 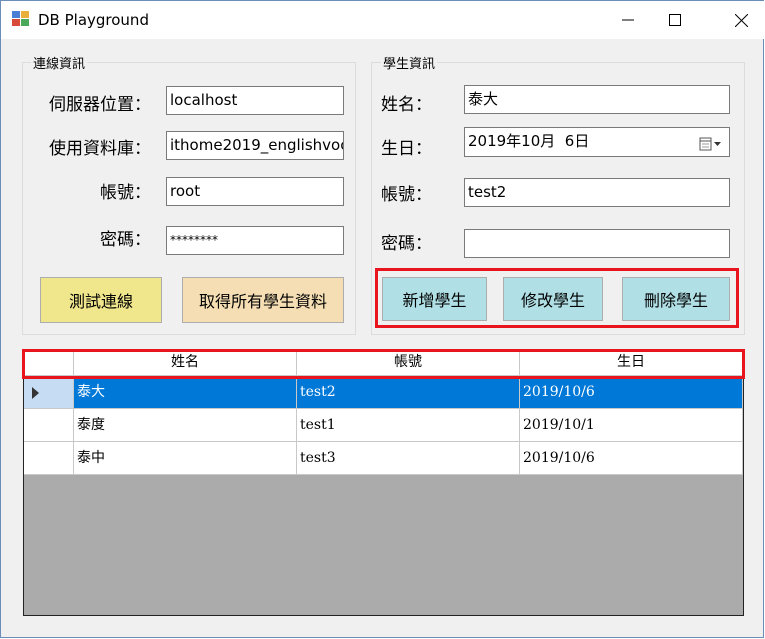 What do you see at coordinates (255, 191) in the screenshot?
I see `account-input: root` at bounding box center [255, 191].